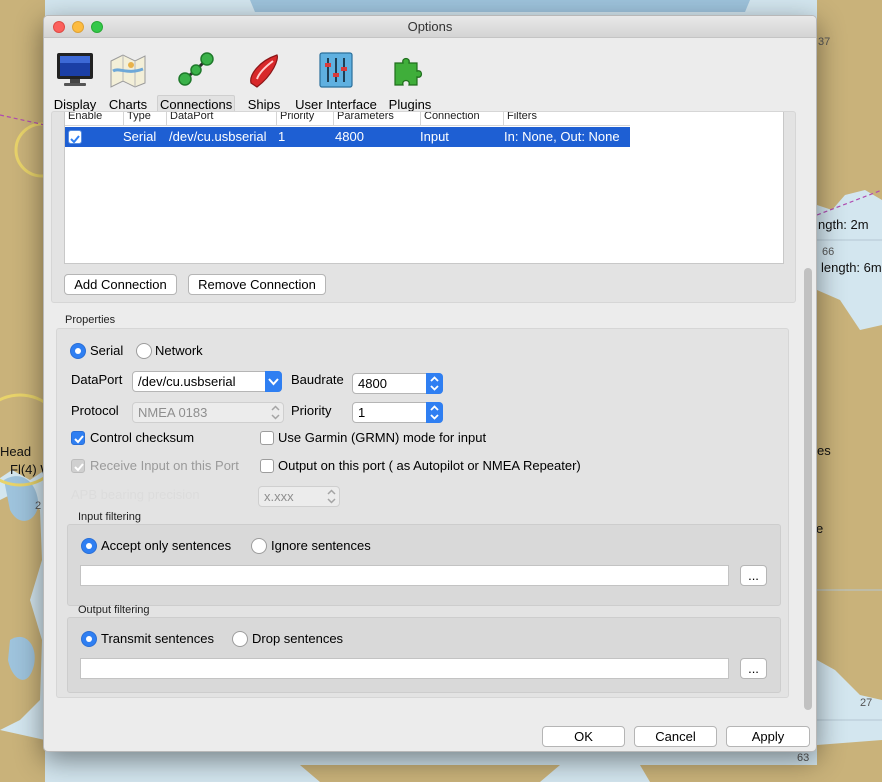  Describe the element at coordinates (264, 104) in the screenshot. I see `toolbar-ships-label: Ships` at that location.